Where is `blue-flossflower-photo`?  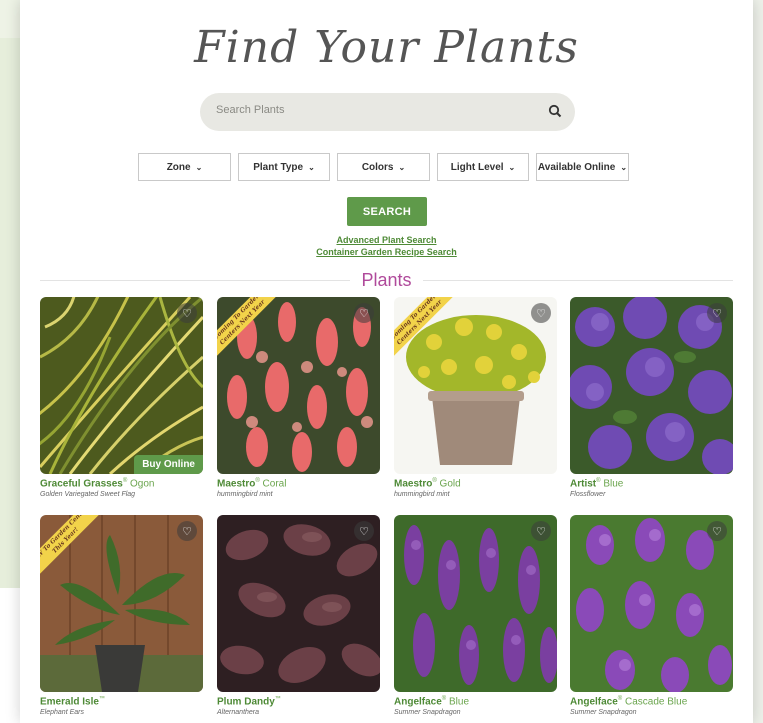 blue-flossflower-photo is located at coordinates (651, 385).